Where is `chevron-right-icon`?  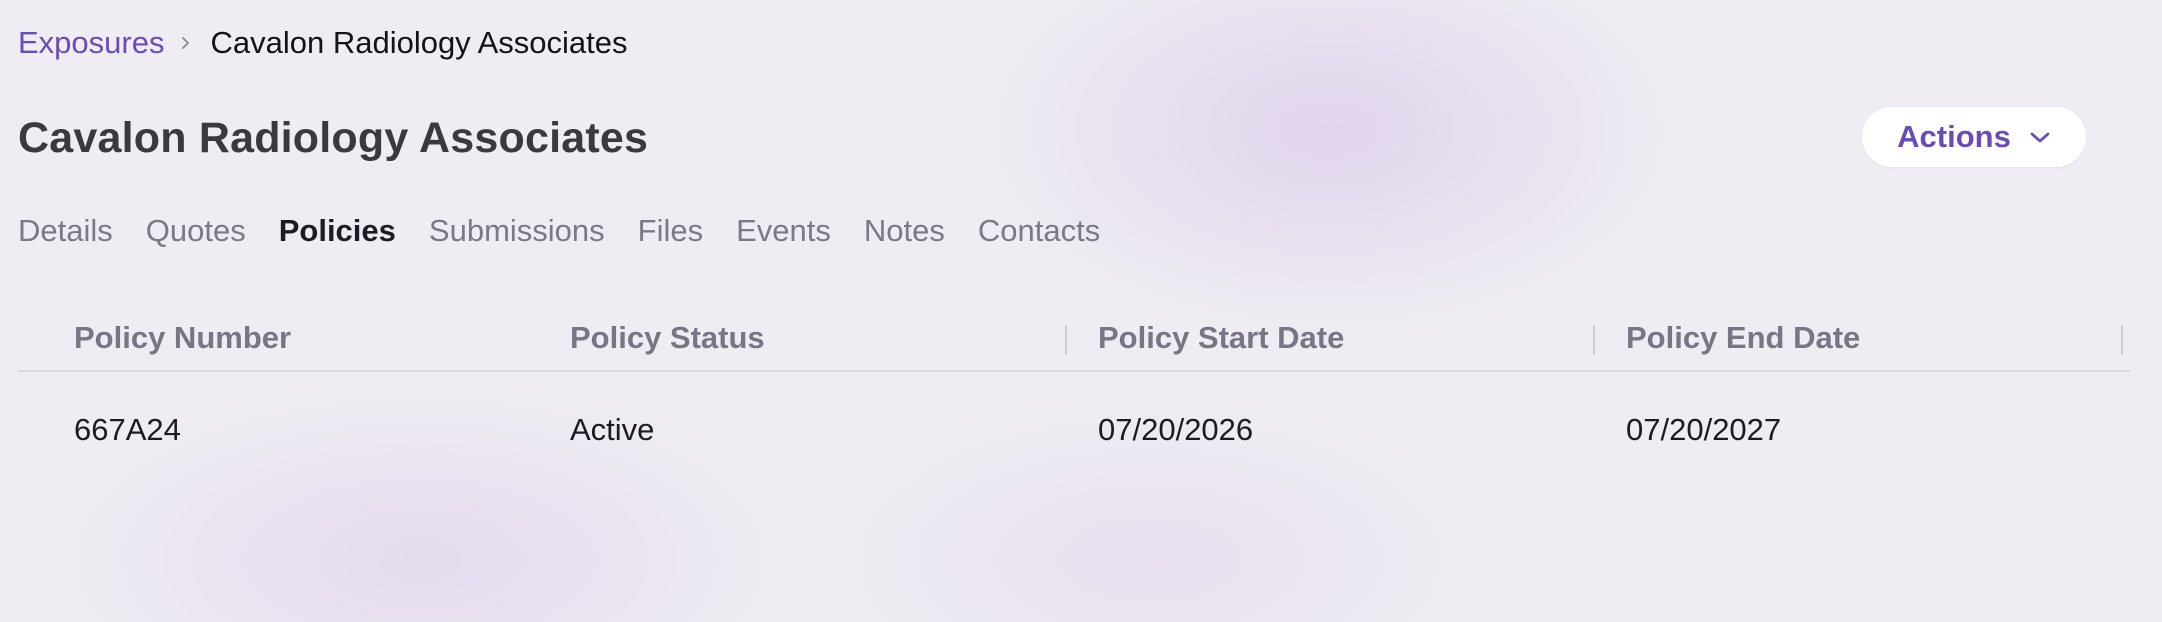 chevron-right-icon is located at coordinates (186, 43).